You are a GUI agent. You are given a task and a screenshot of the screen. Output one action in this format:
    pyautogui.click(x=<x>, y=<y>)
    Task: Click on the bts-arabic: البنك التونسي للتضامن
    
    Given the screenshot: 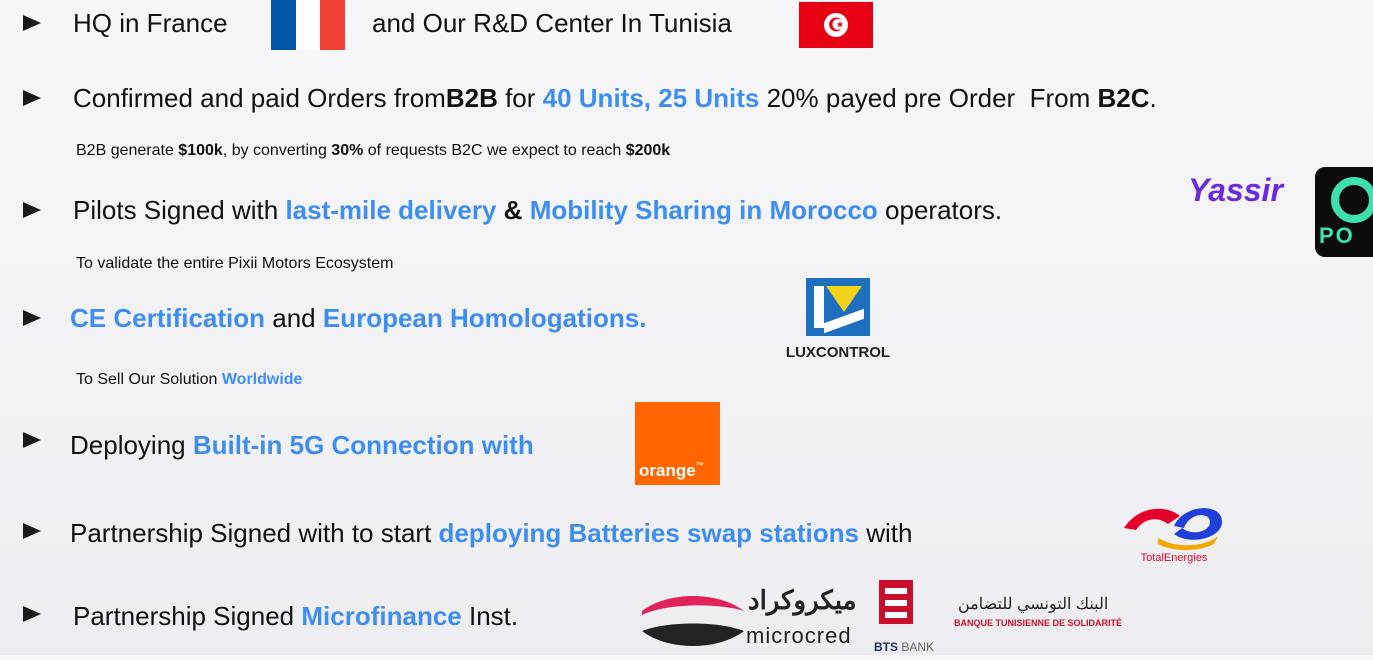 What is the action you would take?
    pyautogui.click(x=1033, y=604)
    